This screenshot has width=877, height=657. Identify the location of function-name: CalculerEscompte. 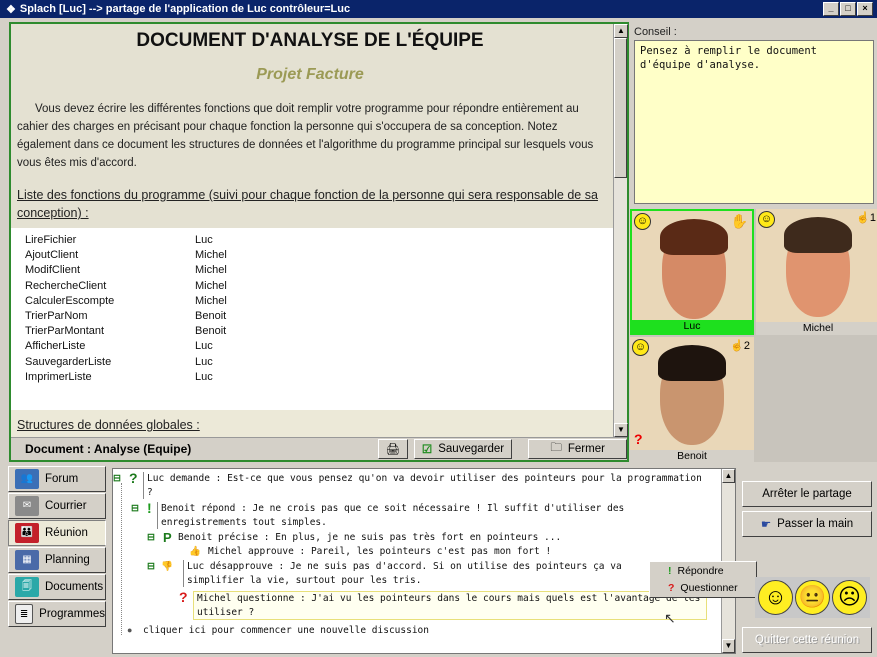
(70, 300).